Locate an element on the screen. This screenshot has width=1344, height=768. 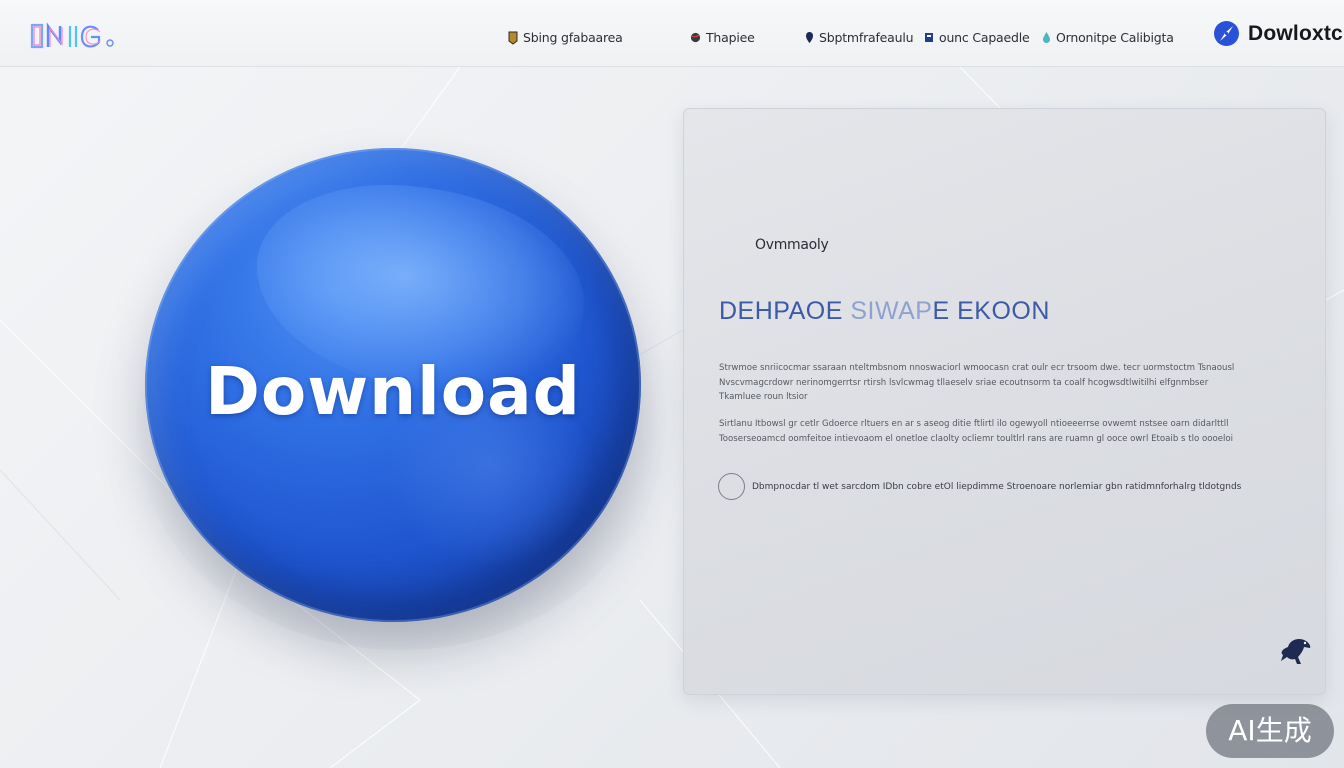
nav-item-3-label: Sbptmfrafeaulu is located at coordinates (866, 37).